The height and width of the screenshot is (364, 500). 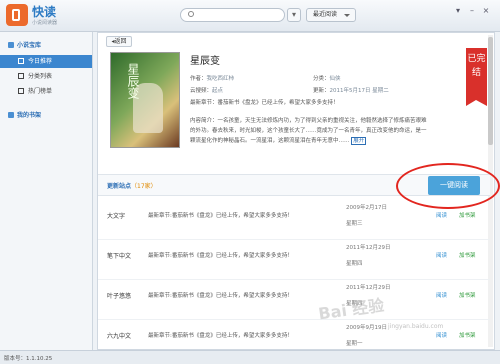 What do you see at coordinates (458, 11) in the screenshot?
I see `menu-icon: ▾` at bounding box center [458, 11].